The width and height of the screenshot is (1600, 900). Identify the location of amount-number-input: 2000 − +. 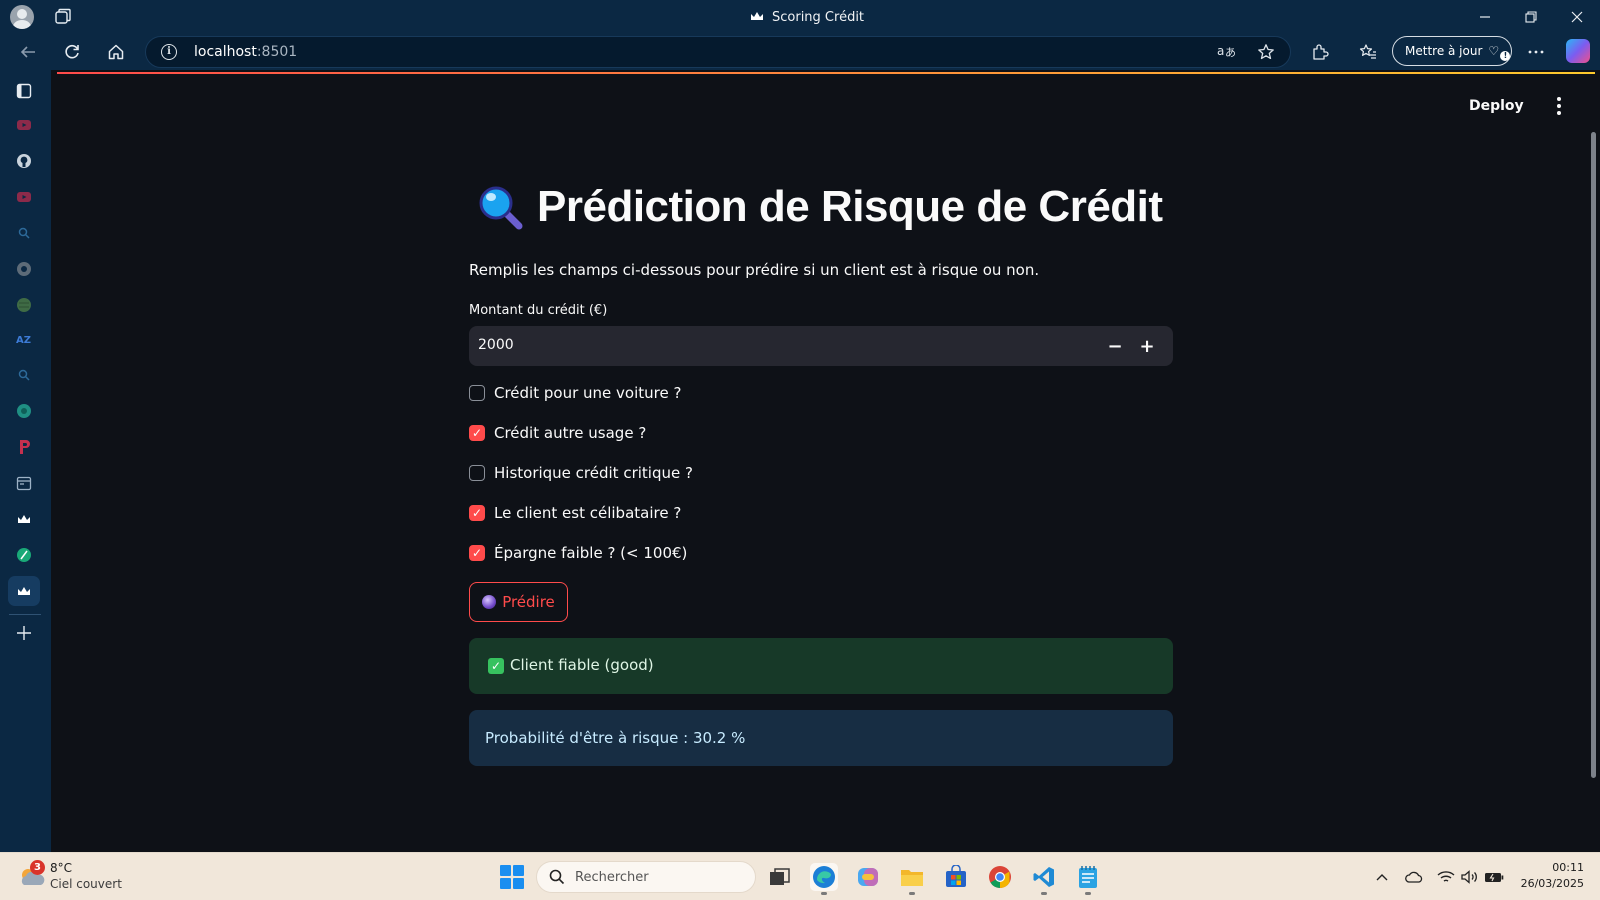
(821, 346).